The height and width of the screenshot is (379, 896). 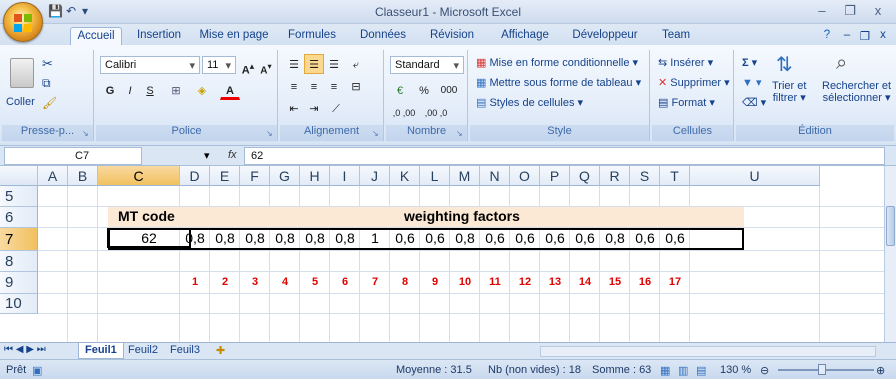 I want to click on sheet-tab-feuil2: Feuil2, so click(x=143, y=351).